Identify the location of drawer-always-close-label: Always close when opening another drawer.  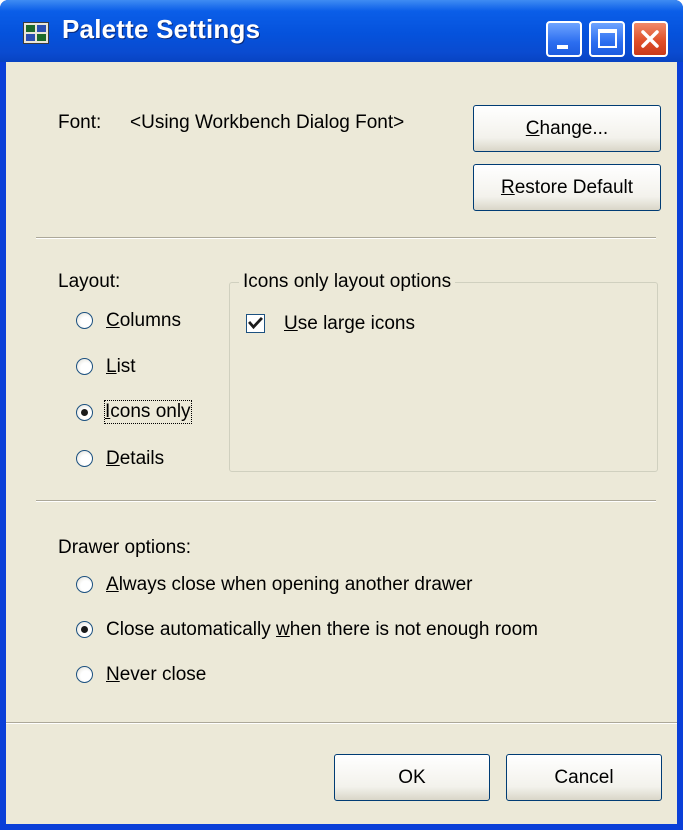
(289, 585).